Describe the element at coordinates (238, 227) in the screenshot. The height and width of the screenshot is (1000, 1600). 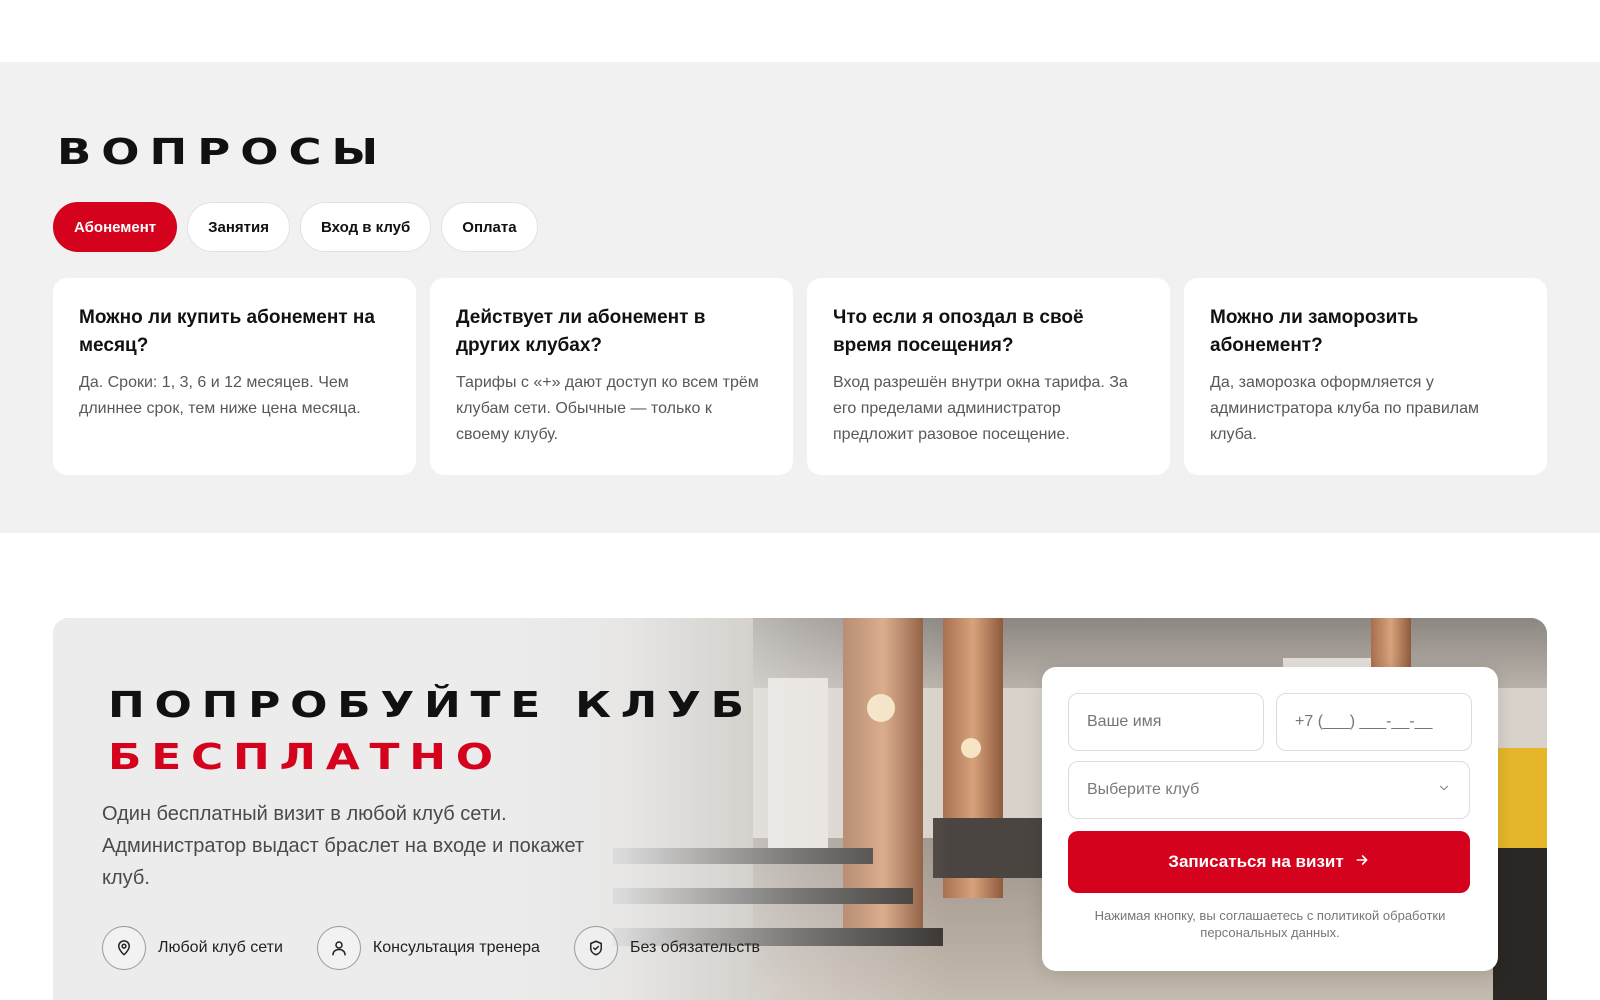
I see `tab-classes: Занятия` at that location.